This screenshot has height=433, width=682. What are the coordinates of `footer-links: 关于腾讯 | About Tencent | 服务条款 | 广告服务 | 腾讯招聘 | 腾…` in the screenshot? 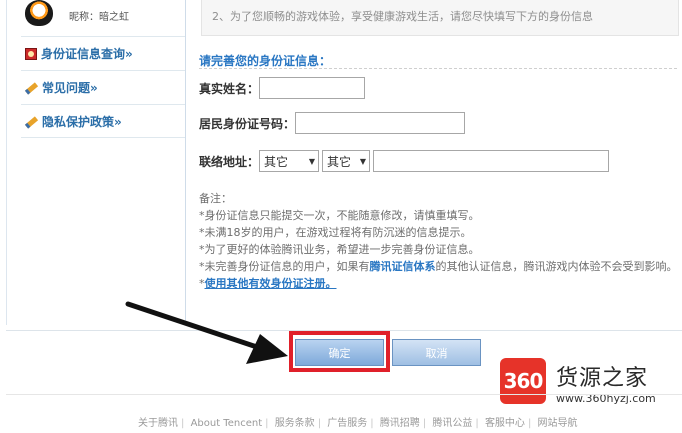 It's located at (358, 423).